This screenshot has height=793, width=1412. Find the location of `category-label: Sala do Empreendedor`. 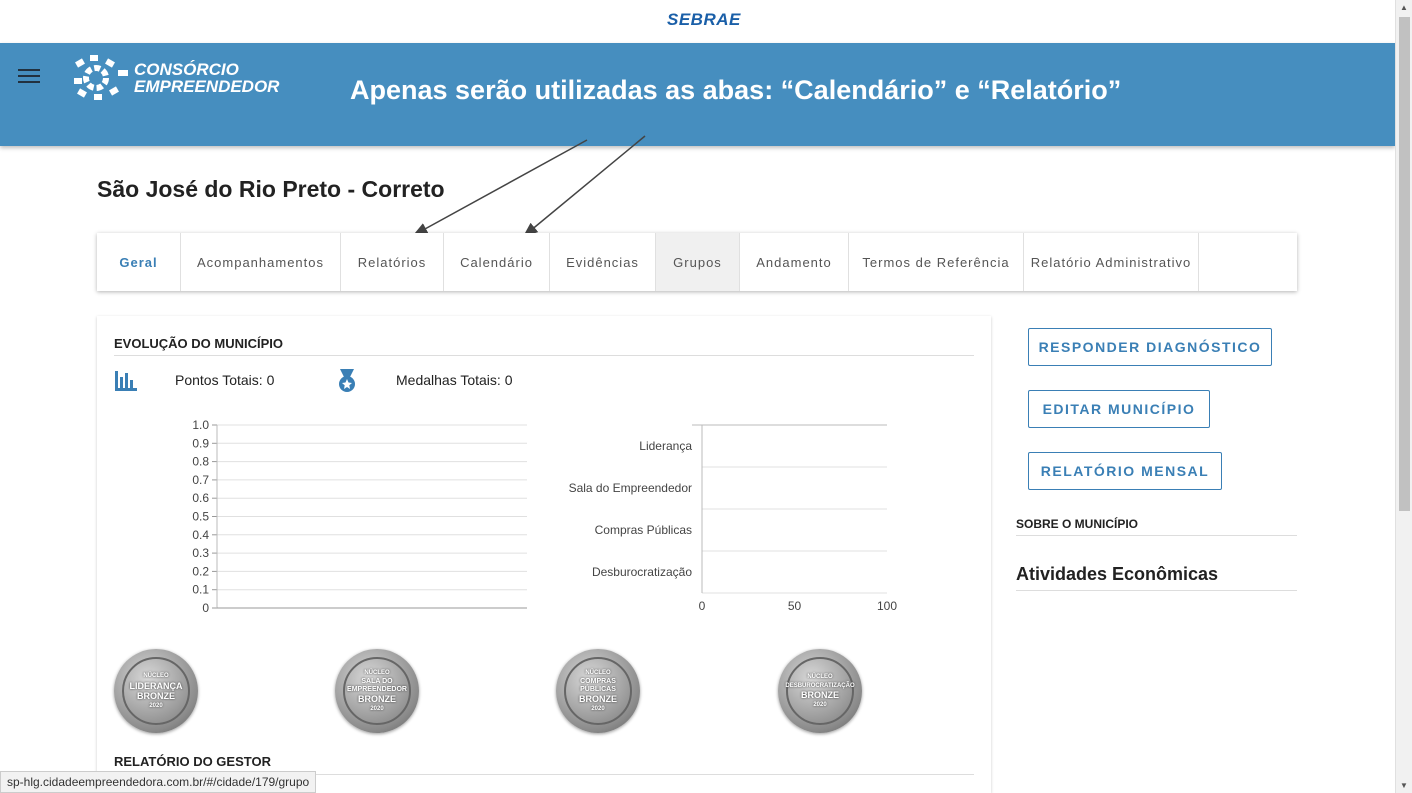

category-label: Sala do Empreendedor is located at coordinates (630, 488).